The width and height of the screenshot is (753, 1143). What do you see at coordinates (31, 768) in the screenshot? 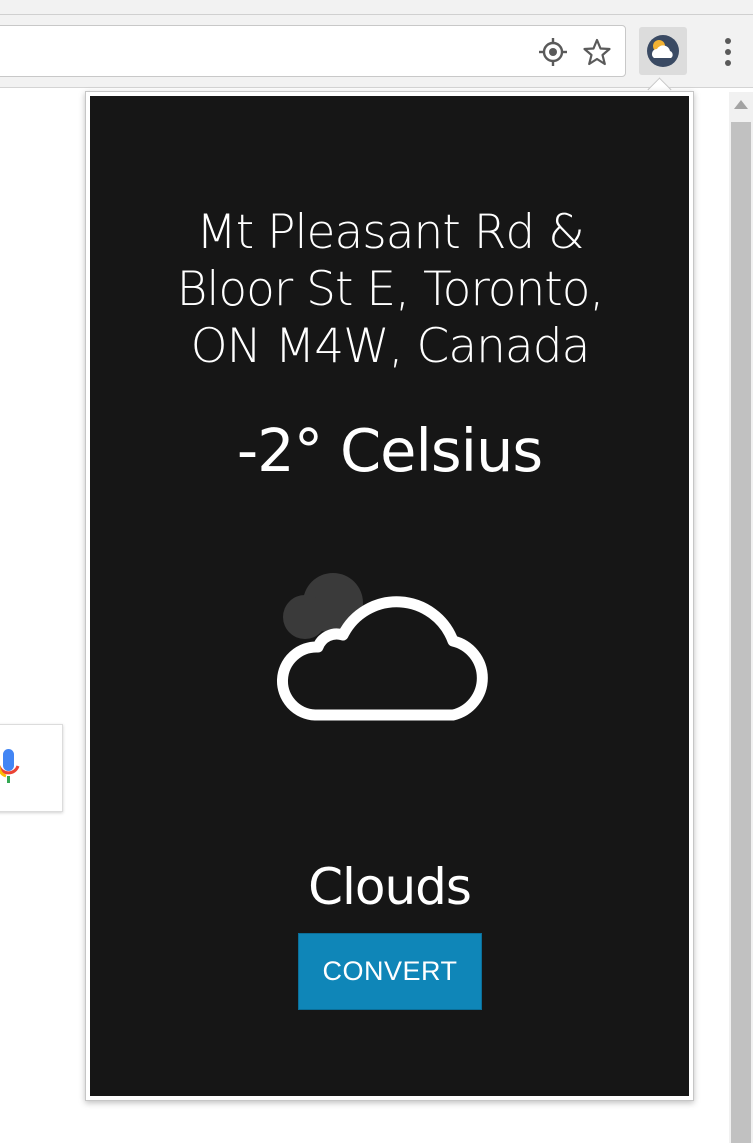
I see `search-box` at bounding box center [31, 768].